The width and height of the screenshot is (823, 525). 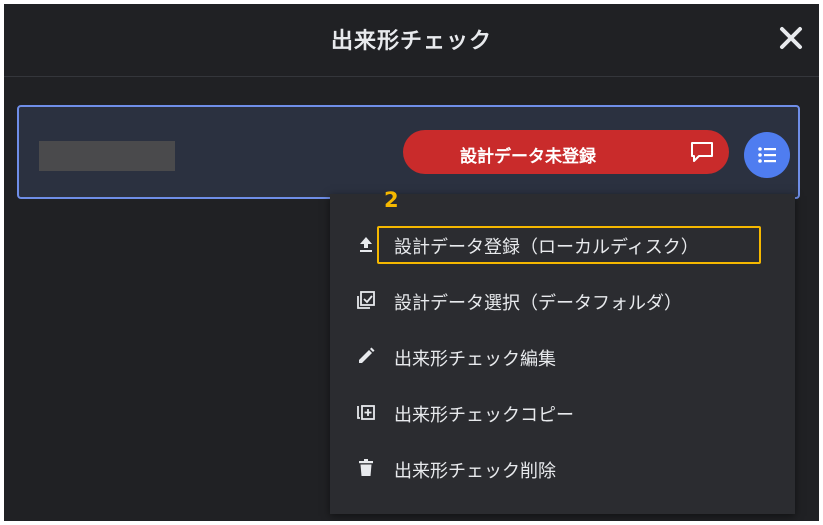 I want to click on dialog-title: 出来形チェック, so click(x=411, y=41).